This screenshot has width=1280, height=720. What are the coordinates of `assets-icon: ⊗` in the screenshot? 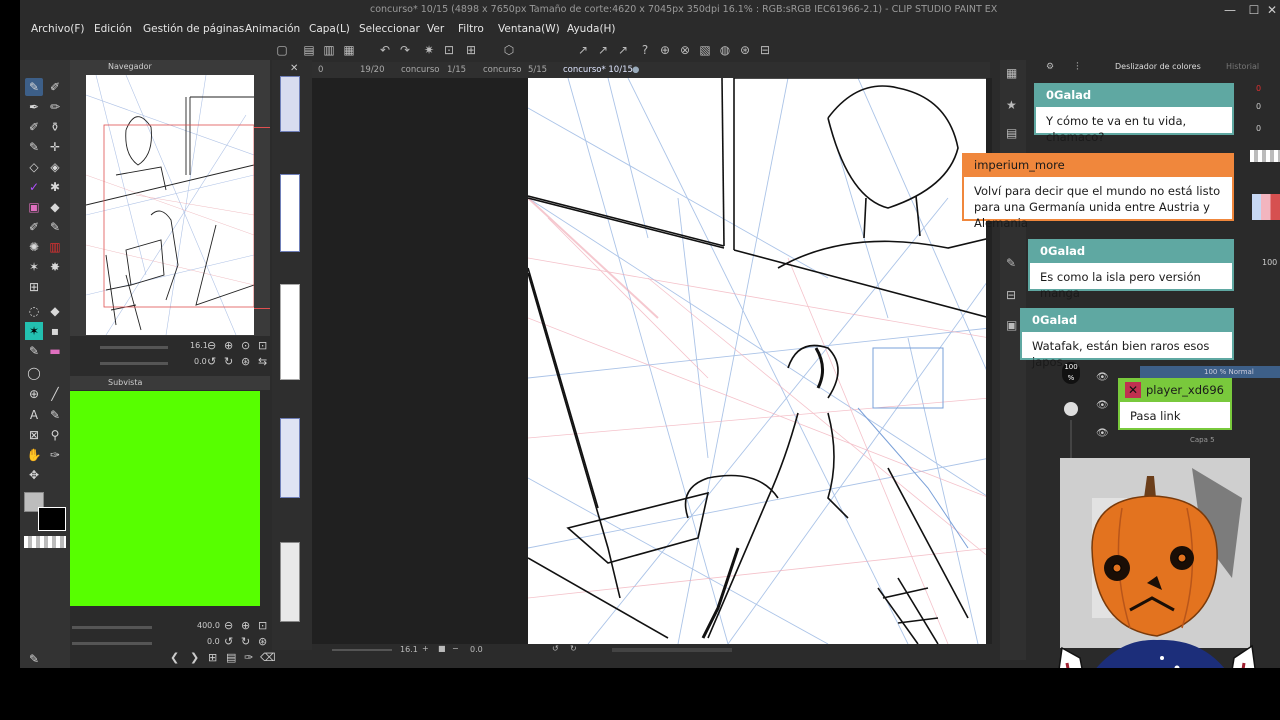 It's located at (685, 50).